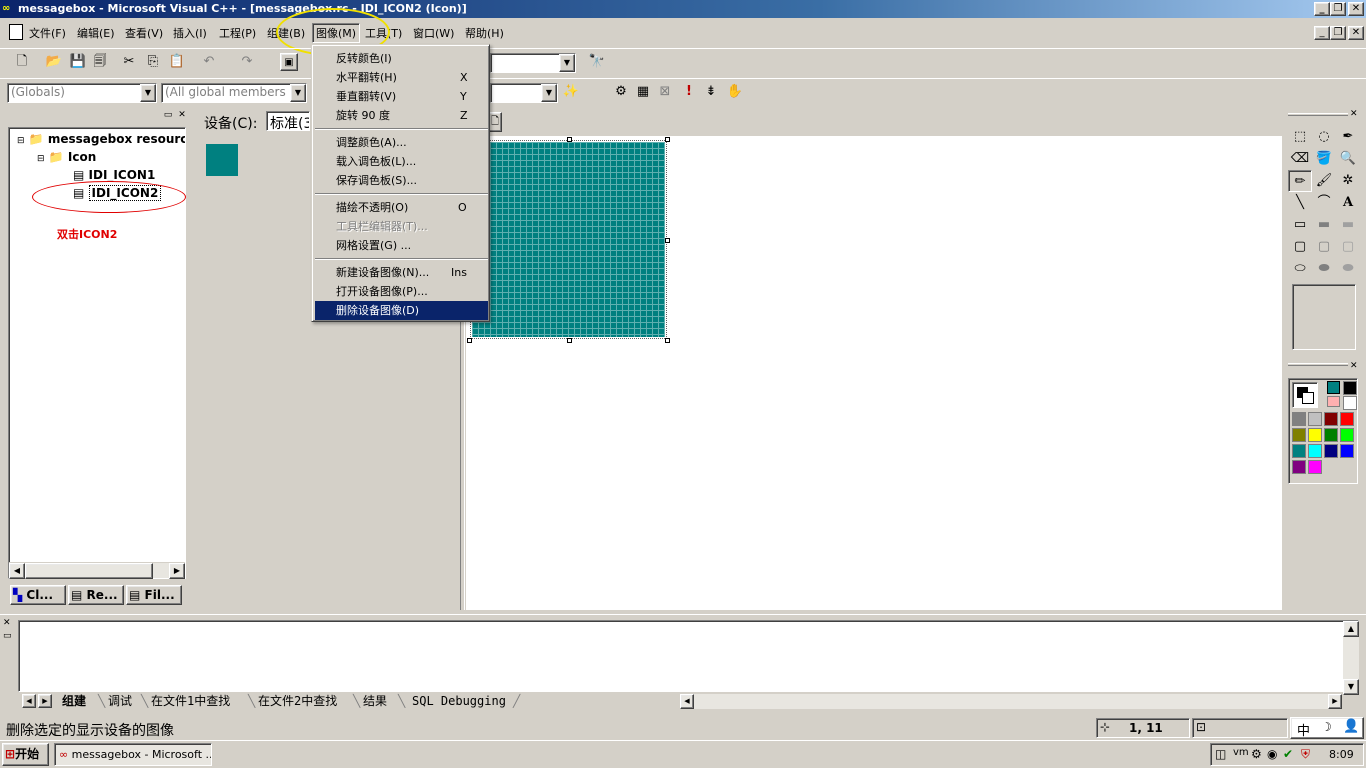  I want to click on fill-icon: 🪣, so click(1324, 159).